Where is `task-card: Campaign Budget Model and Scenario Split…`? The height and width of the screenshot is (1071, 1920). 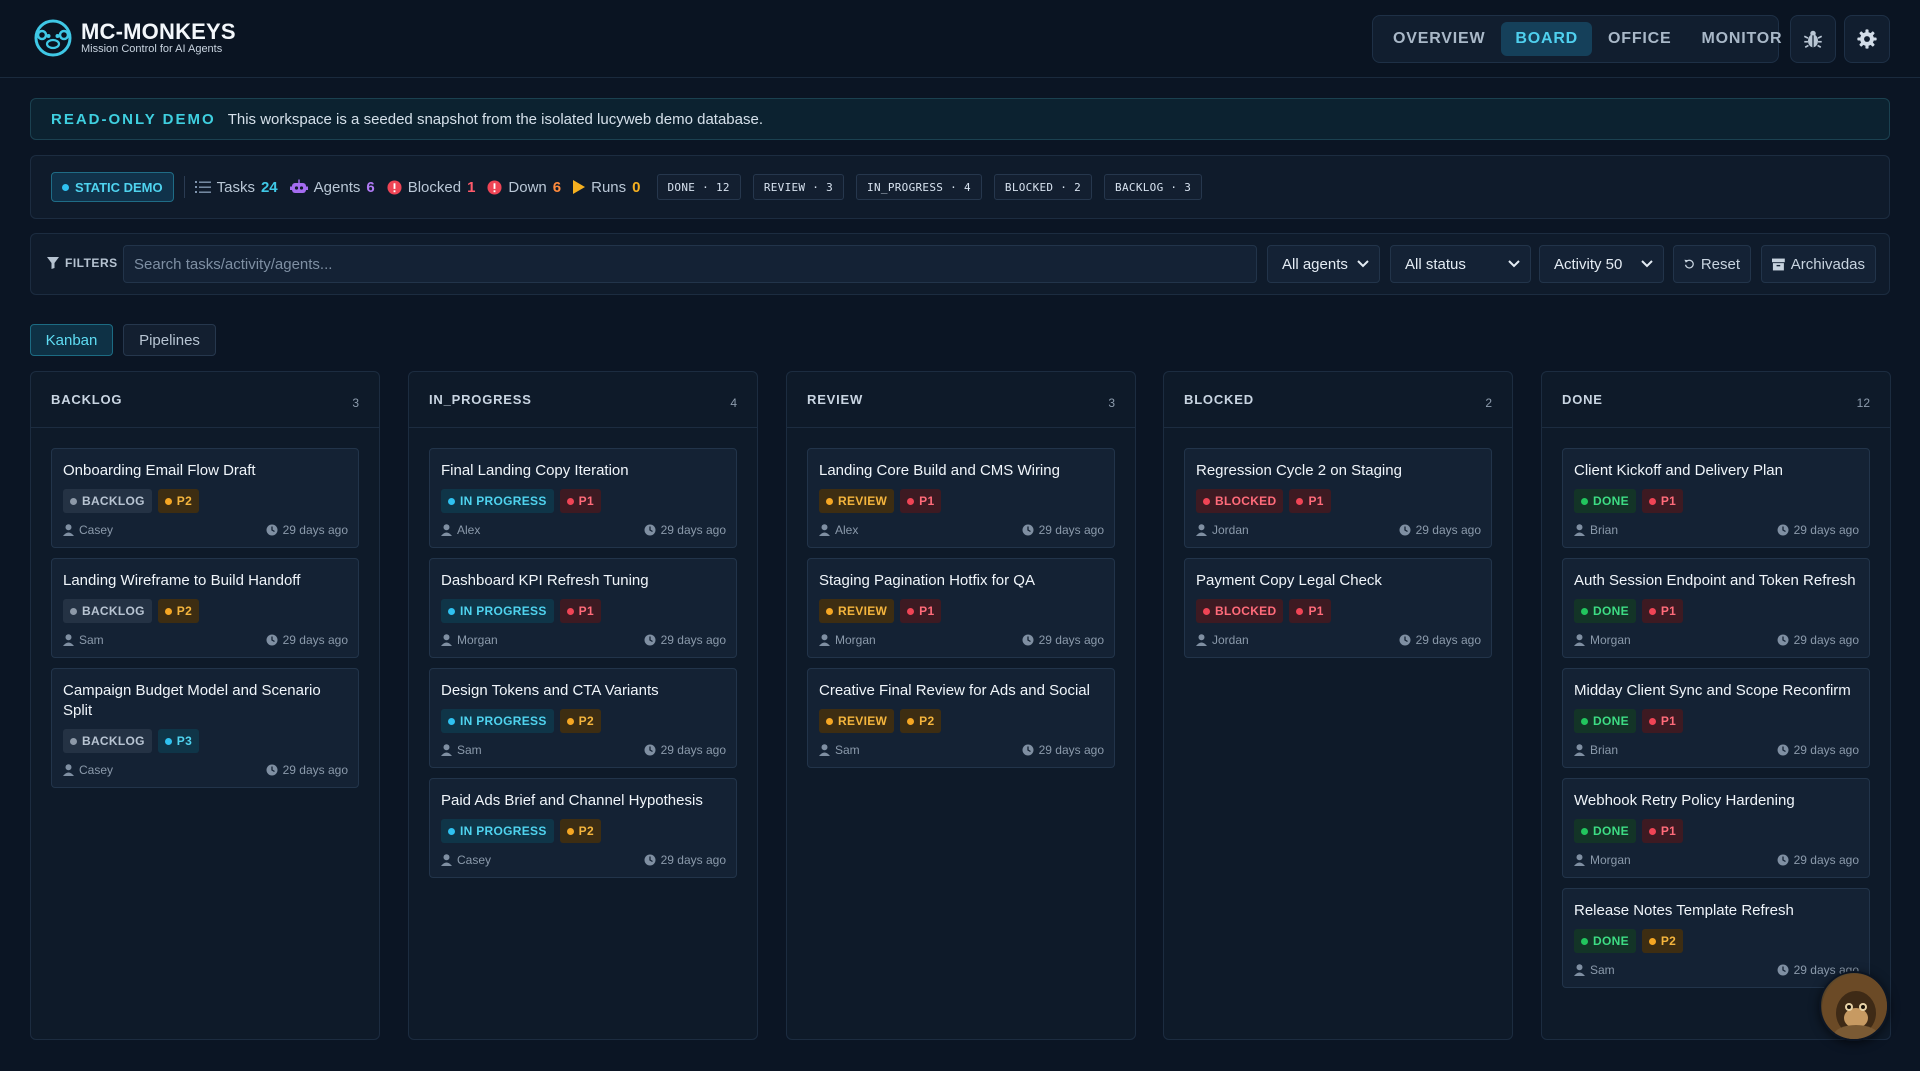 task-card: Campaign Budget Model and Scenario Split… is located at coordinates (205, 728).